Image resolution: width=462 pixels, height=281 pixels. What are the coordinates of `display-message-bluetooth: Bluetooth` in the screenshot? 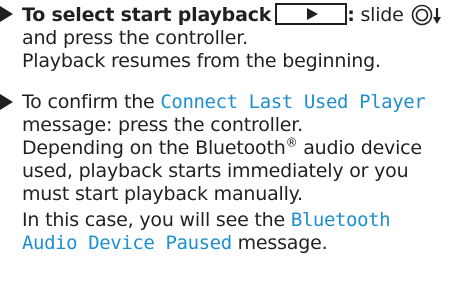 It's located at (340, 220).